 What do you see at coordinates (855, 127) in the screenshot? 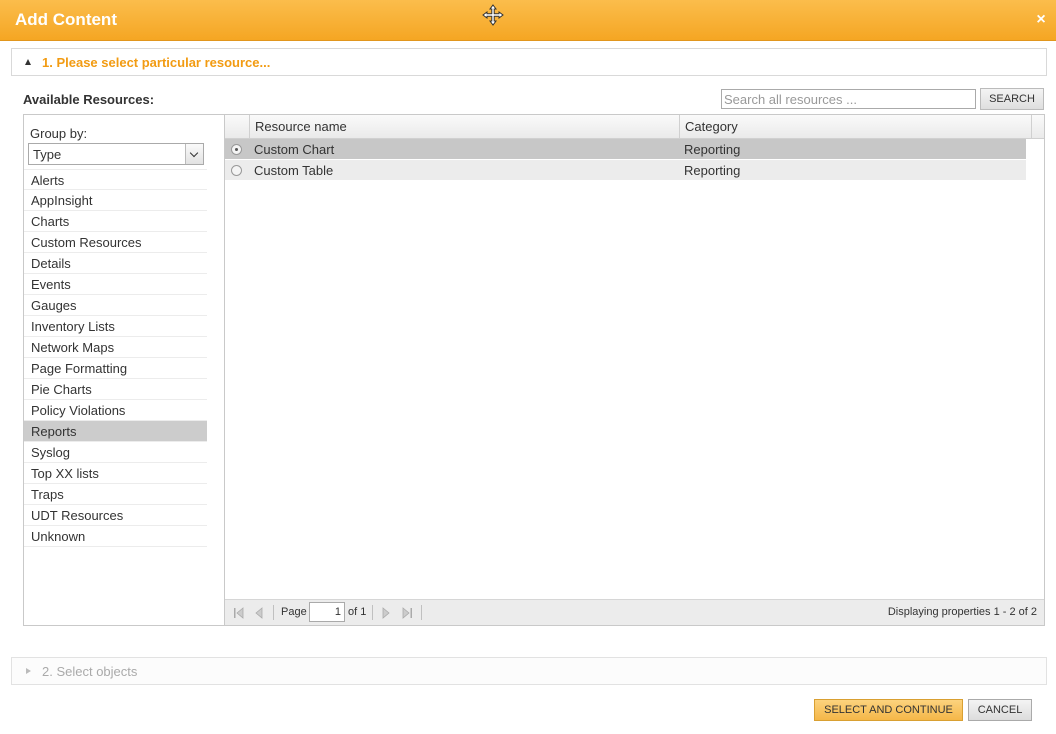
I see `column-header-category: Category` at bounding box center [855, 127].